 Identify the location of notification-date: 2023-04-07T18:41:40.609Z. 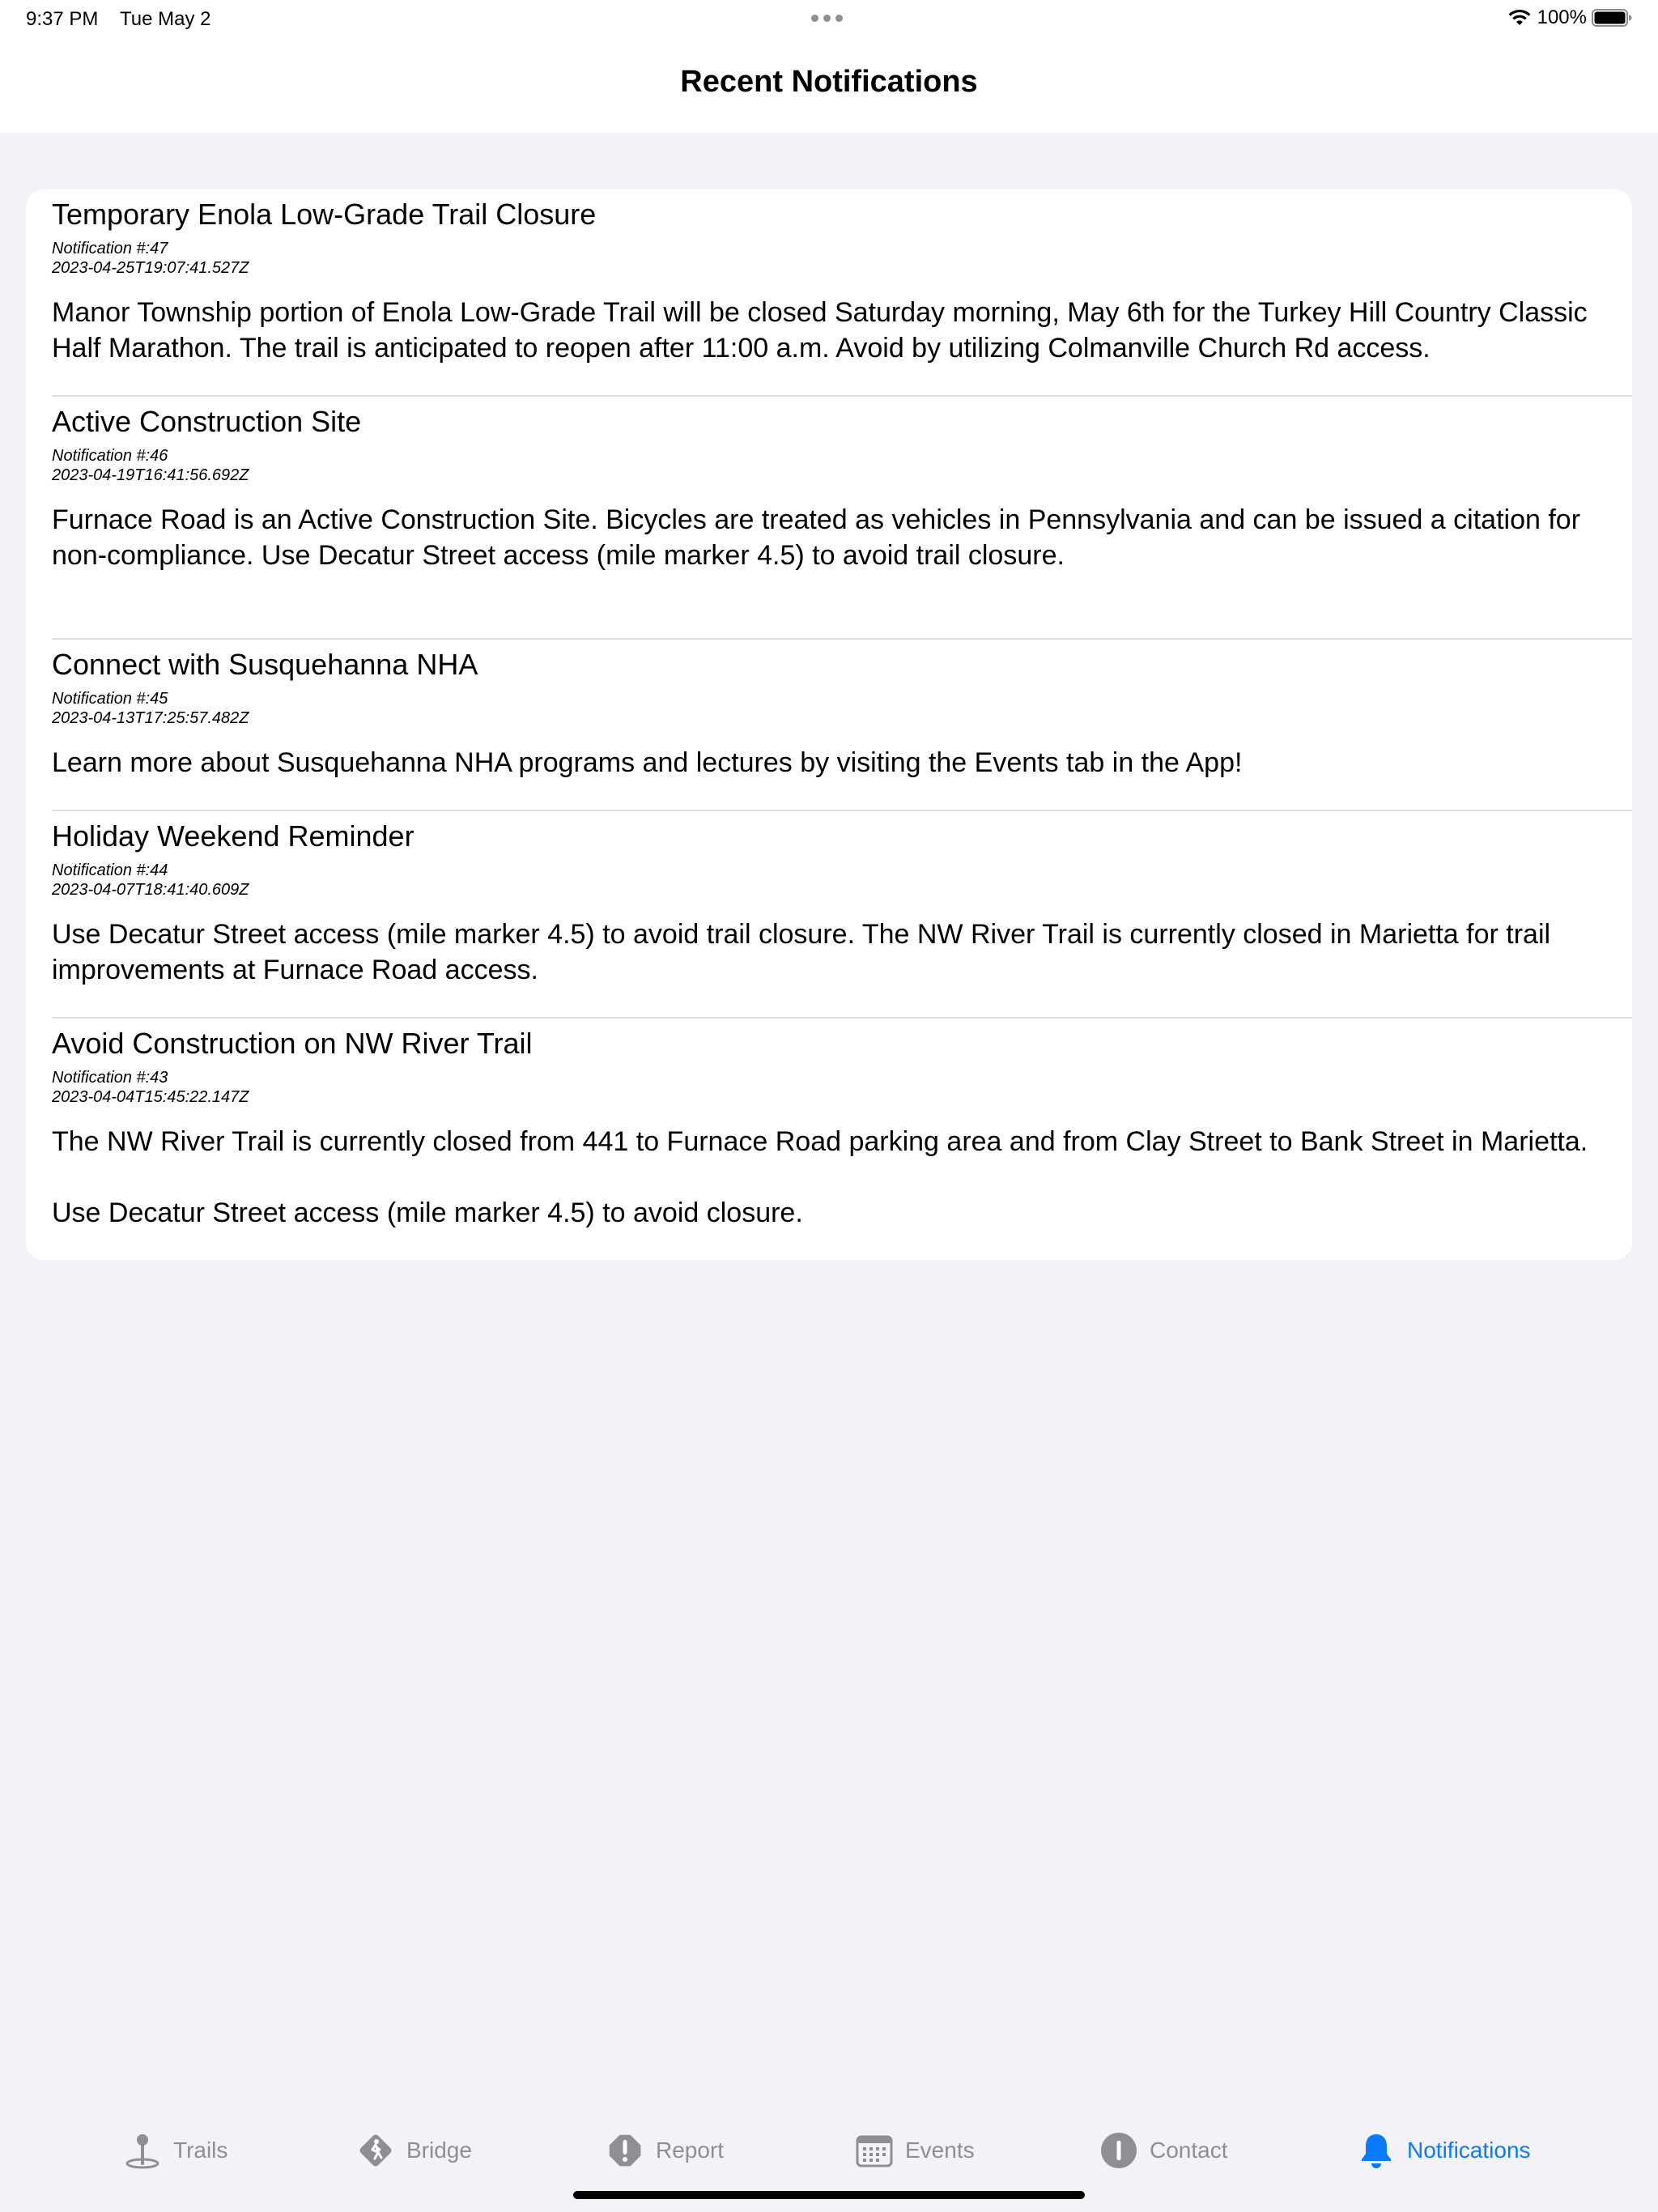
(150, 890).